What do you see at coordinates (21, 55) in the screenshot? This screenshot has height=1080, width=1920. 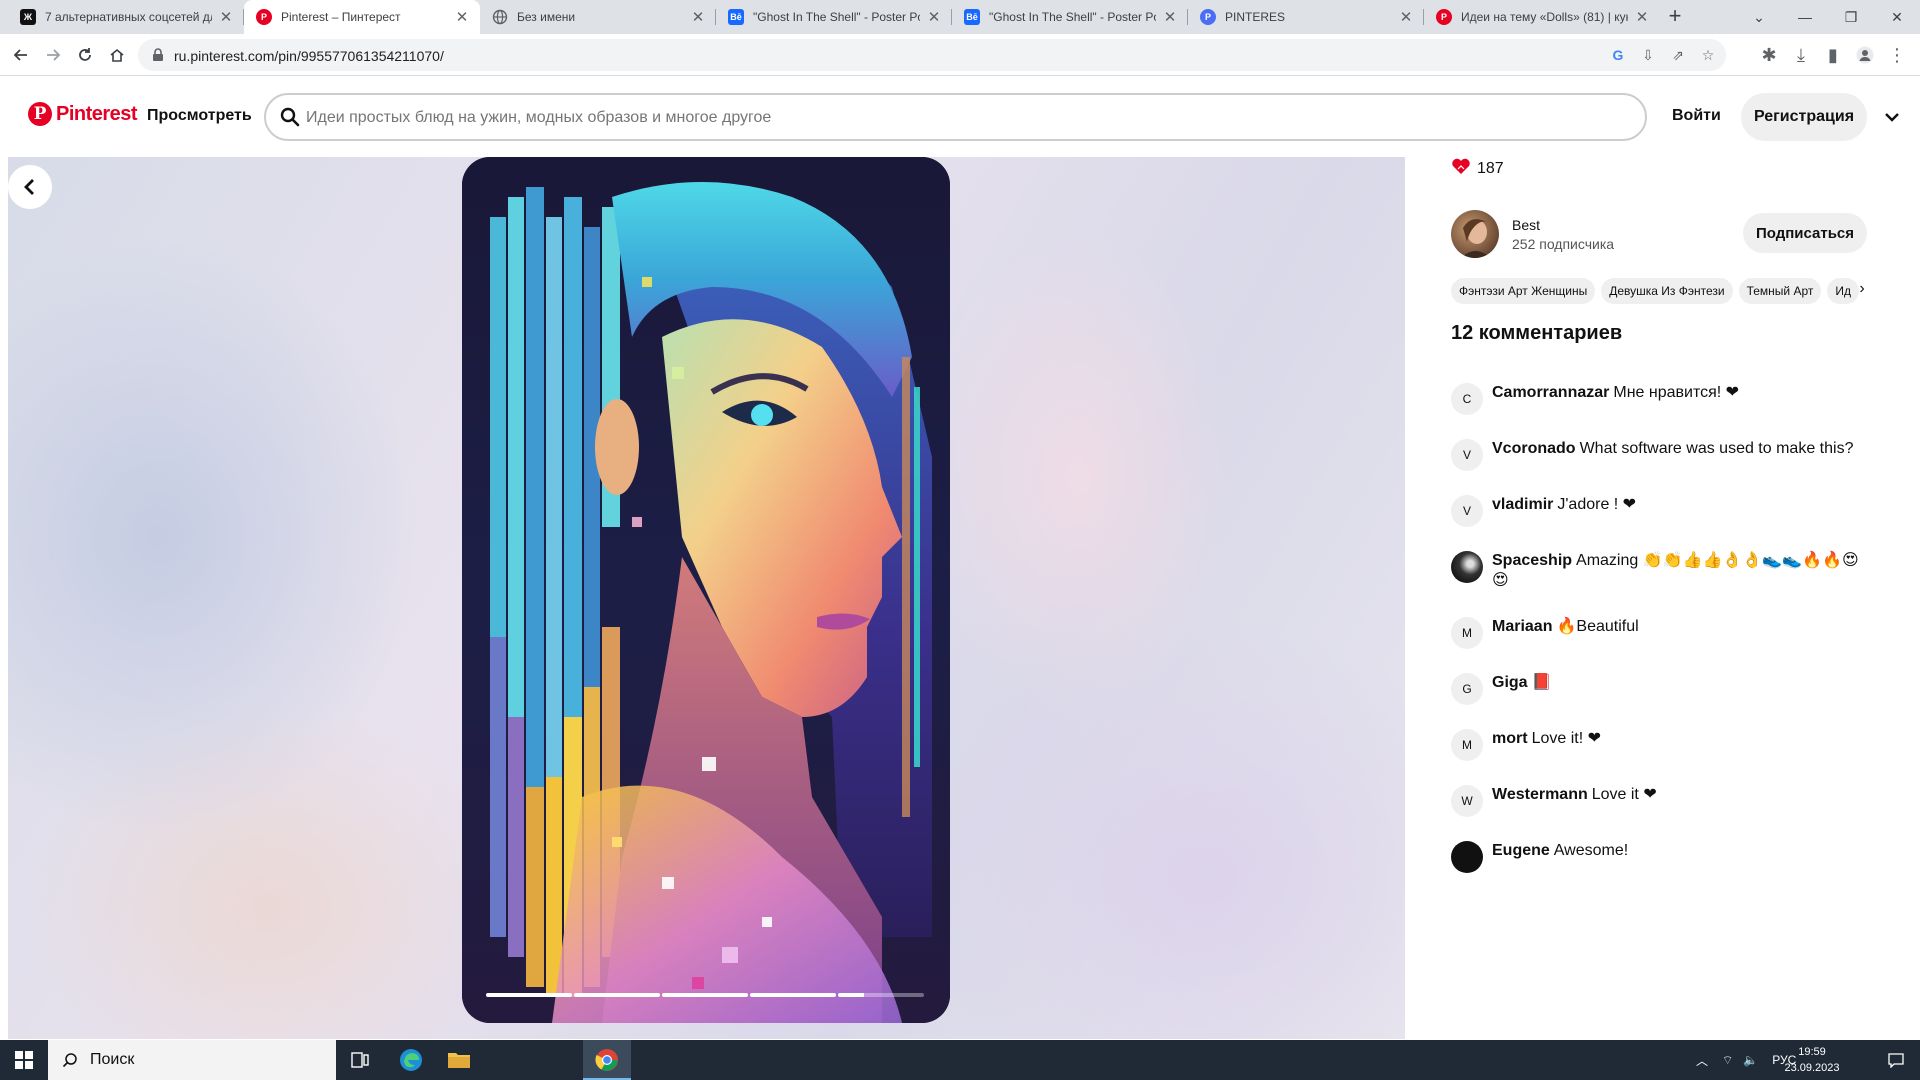 I see `back-arrow-icon` at bounding box center [21, 55].